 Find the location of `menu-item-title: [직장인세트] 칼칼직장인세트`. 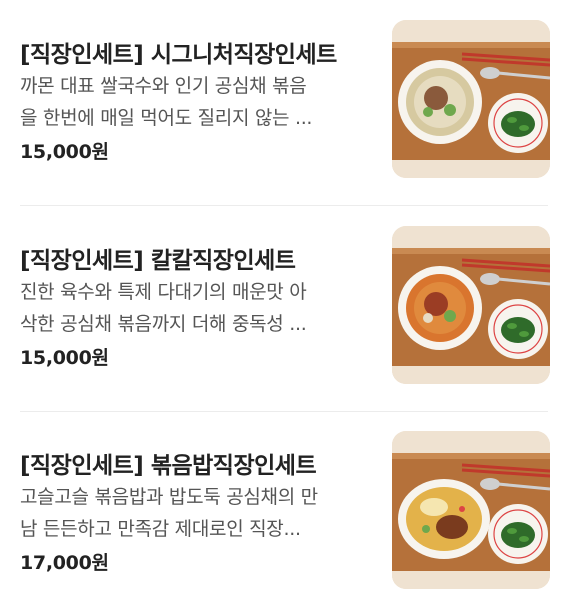

menu-item-title: [직장인세트] 칼칼직장인세트 is located at coordinates (158, 261).